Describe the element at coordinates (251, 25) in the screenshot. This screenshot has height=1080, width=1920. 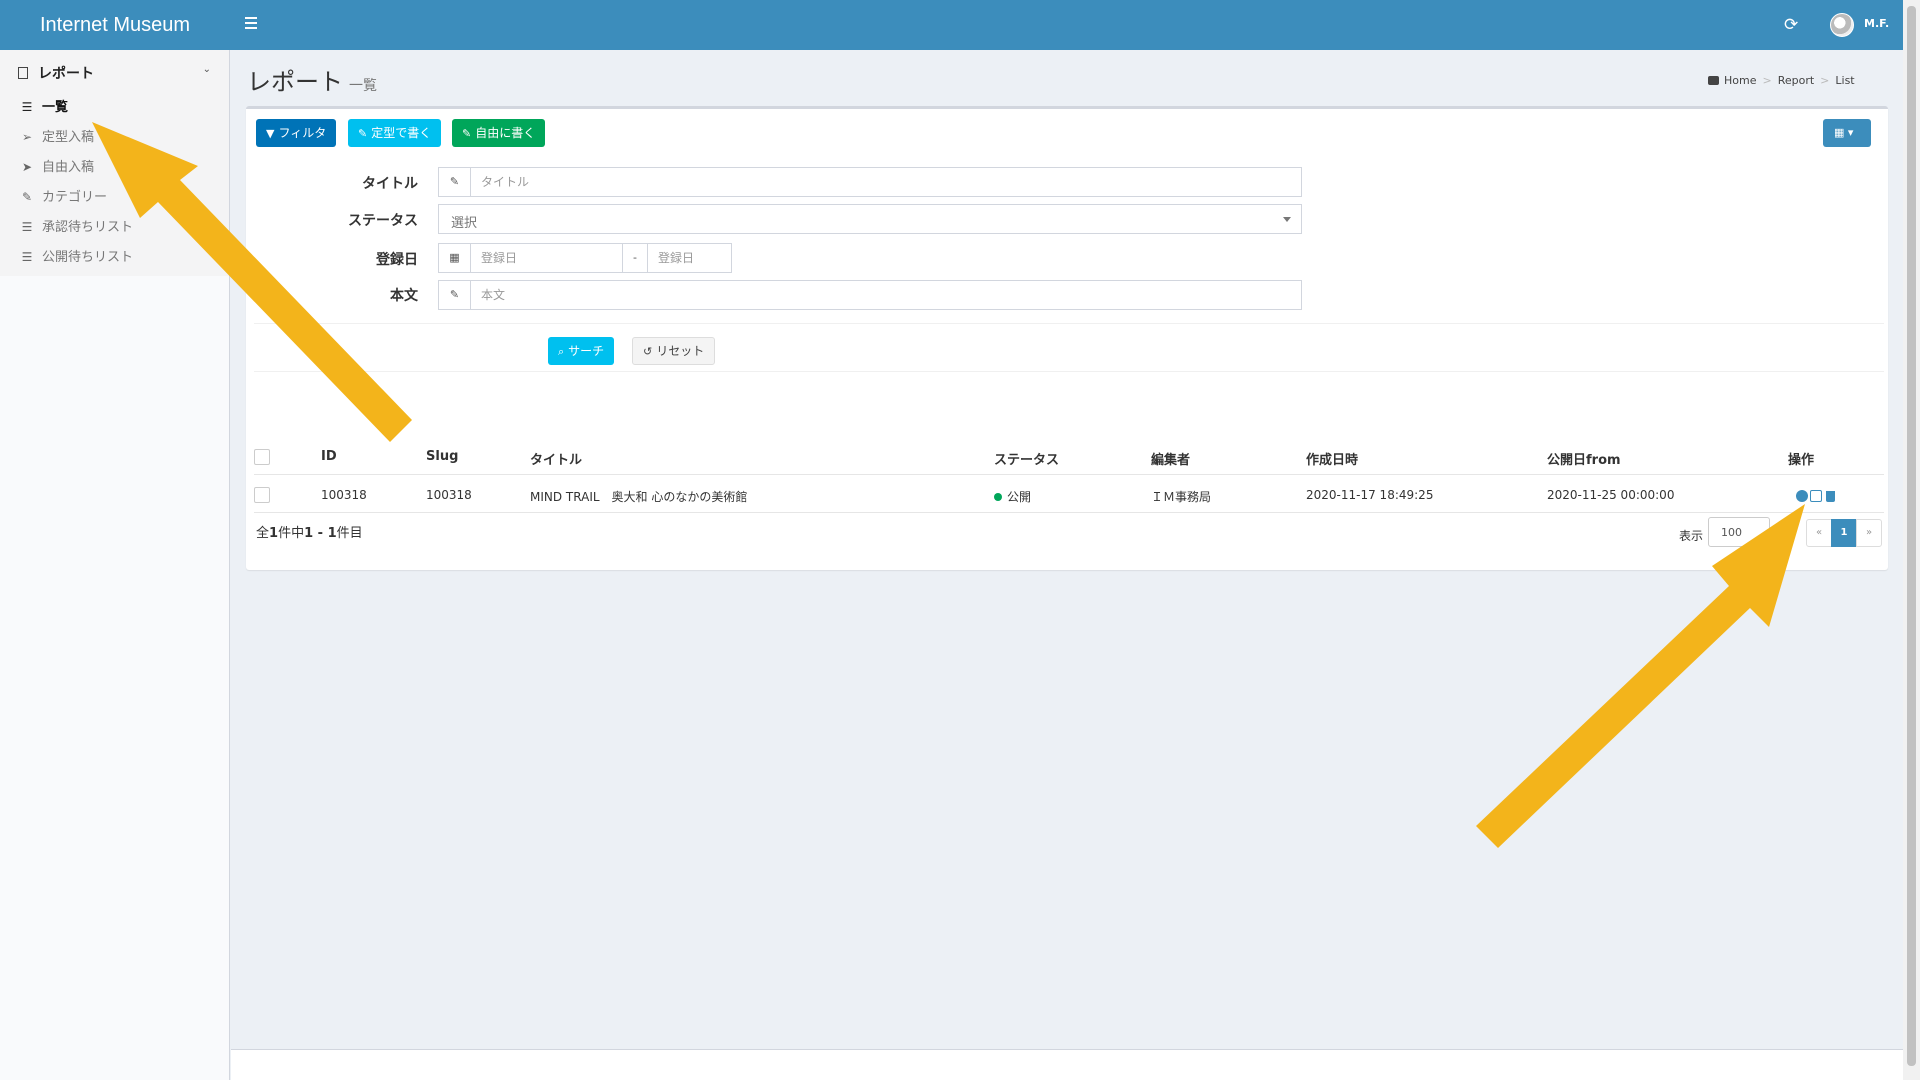
I see `hamburger-menu-icon` at that location.